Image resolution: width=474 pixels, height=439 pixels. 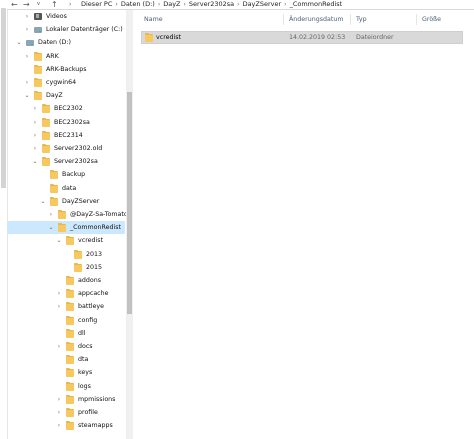 What do you see at coordinates (38, 4) in the screenshot?
I see `chevron-down-icon: v` at bounding box center [38, 4].